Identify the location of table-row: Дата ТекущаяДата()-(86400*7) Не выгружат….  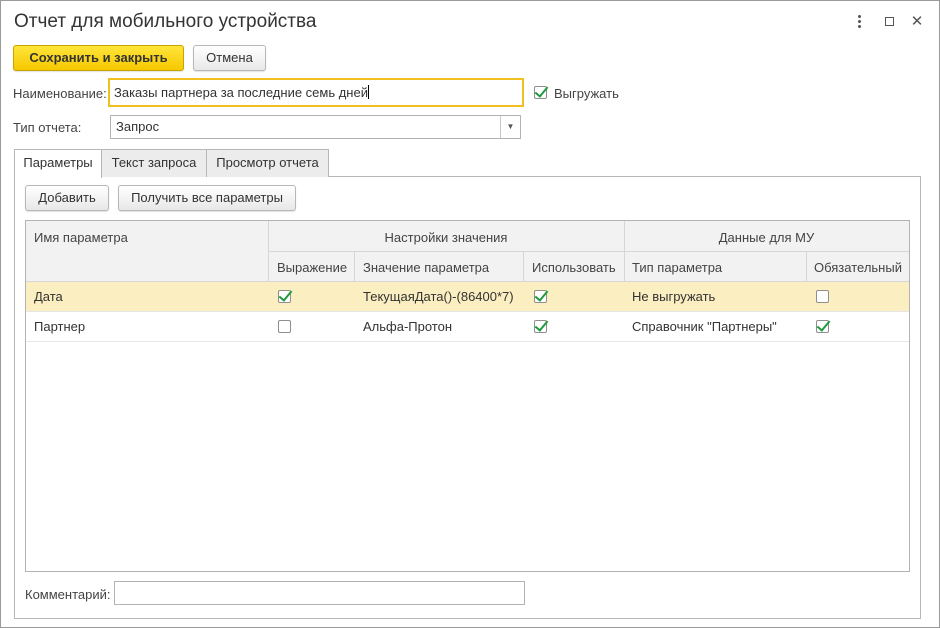
(467, 297).